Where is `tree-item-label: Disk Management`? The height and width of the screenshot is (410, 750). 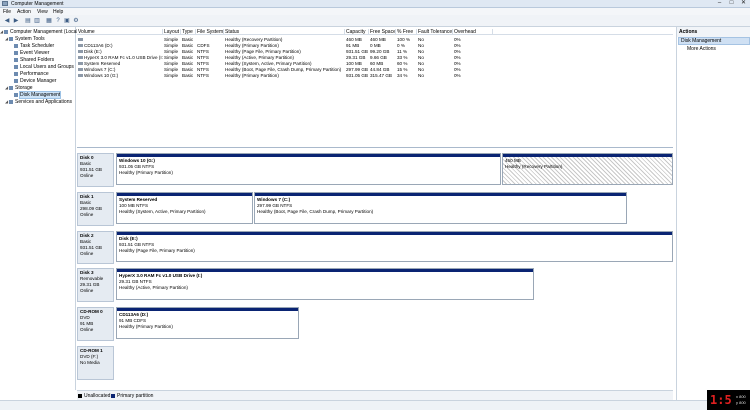 tree-item-label: Disk Management is located at coordinates (40, 95).